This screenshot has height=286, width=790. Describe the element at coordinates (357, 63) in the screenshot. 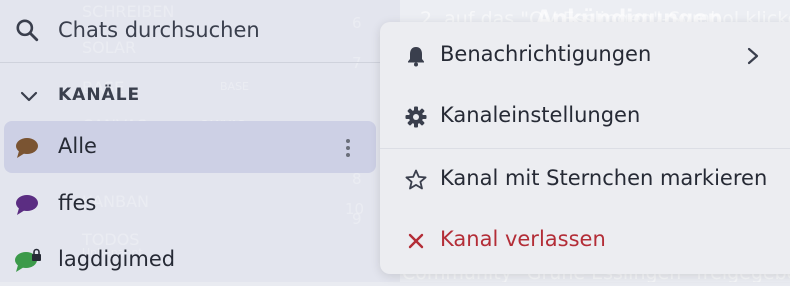

I see `ghost-text: 7` at that location.